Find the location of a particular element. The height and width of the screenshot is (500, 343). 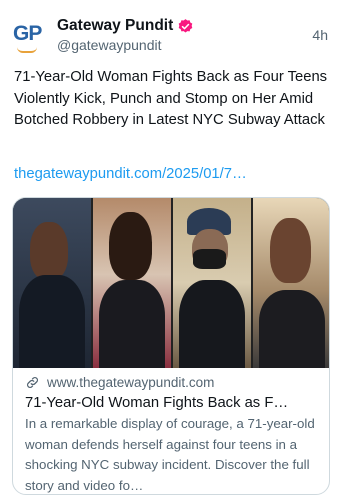

author-name: Gateway Pundit is located at coordinates (115, 26).